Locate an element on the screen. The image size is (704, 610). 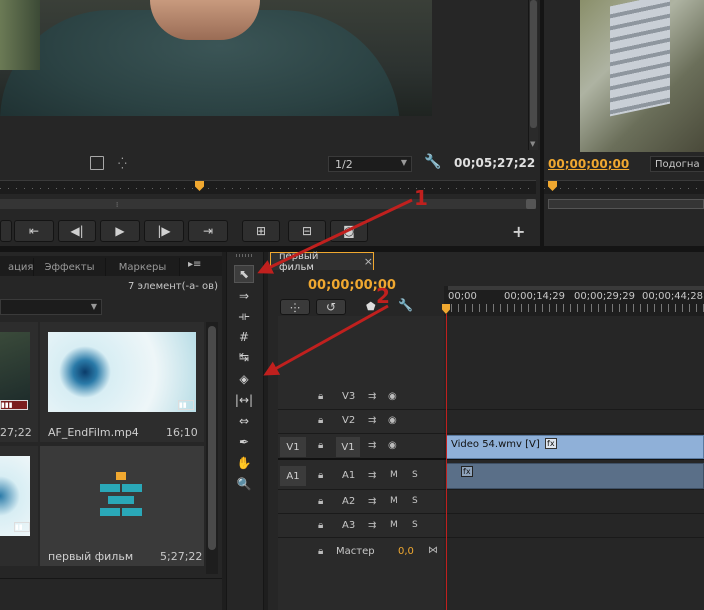
annotation-label-2: 2 is located at coordinates (383, 296).